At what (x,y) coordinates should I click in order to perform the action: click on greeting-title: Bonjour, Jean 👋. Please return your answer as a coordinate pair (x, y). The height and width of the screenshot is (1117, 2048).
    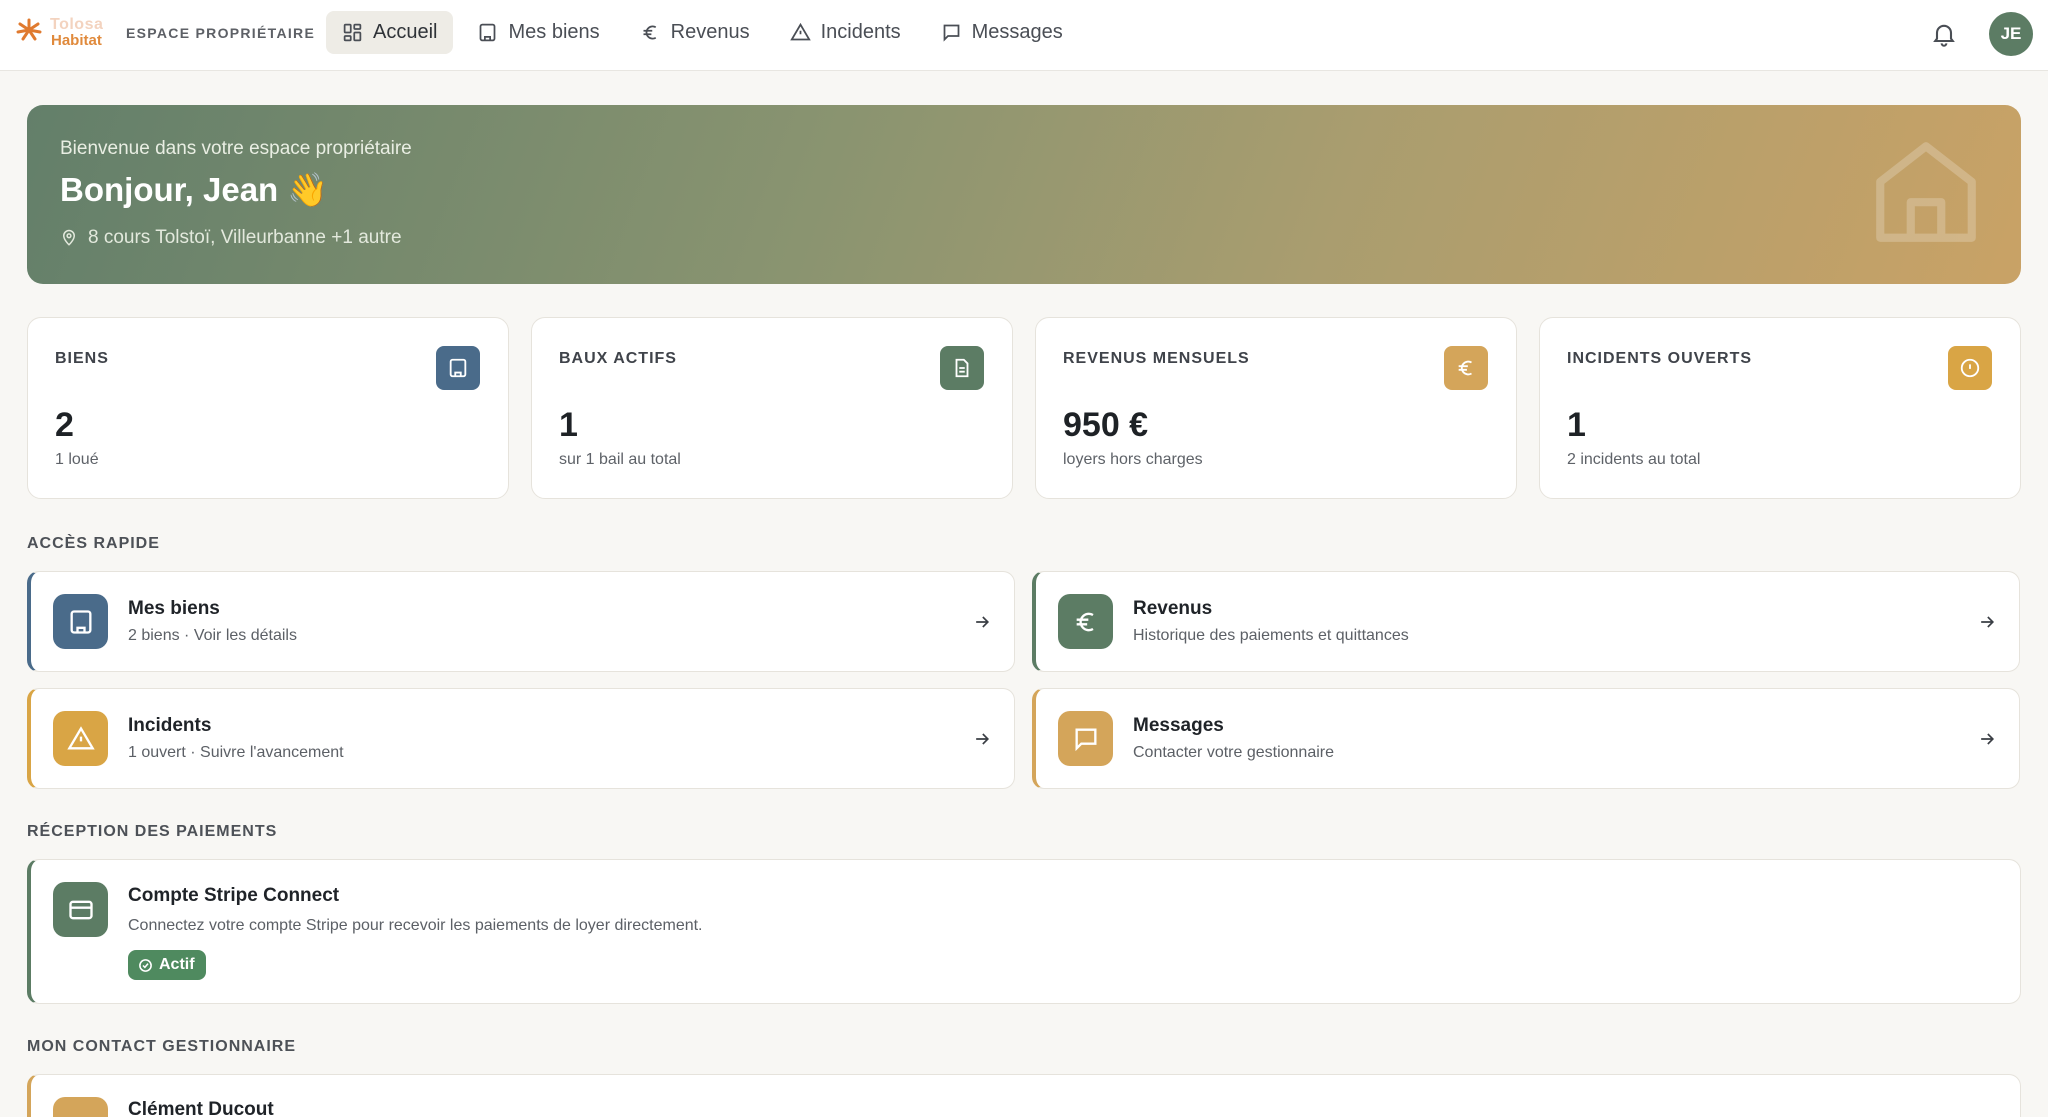
    Looking at the image, I should click on (194, 189).